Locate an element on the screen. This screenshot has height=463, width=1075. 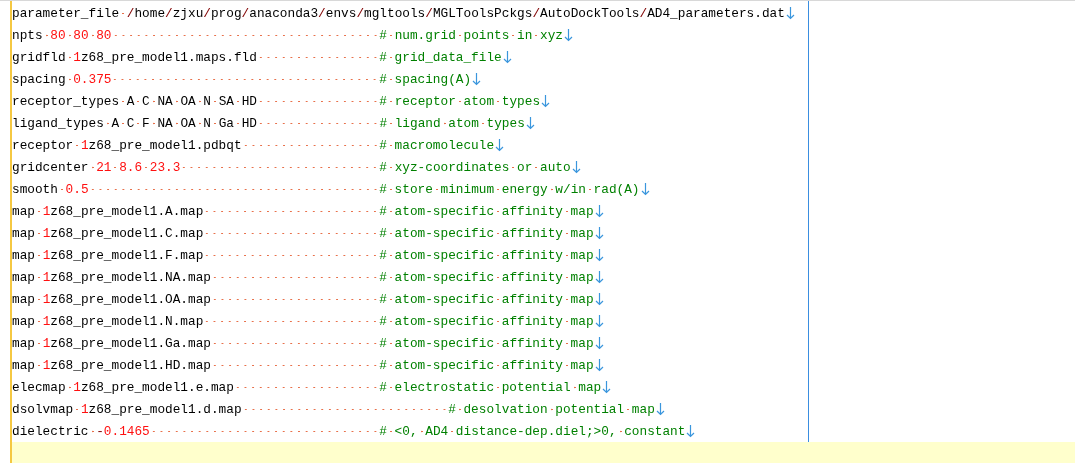
code-text: map 1z68_pre_model1.A.map is located at coordinates (108, 211).